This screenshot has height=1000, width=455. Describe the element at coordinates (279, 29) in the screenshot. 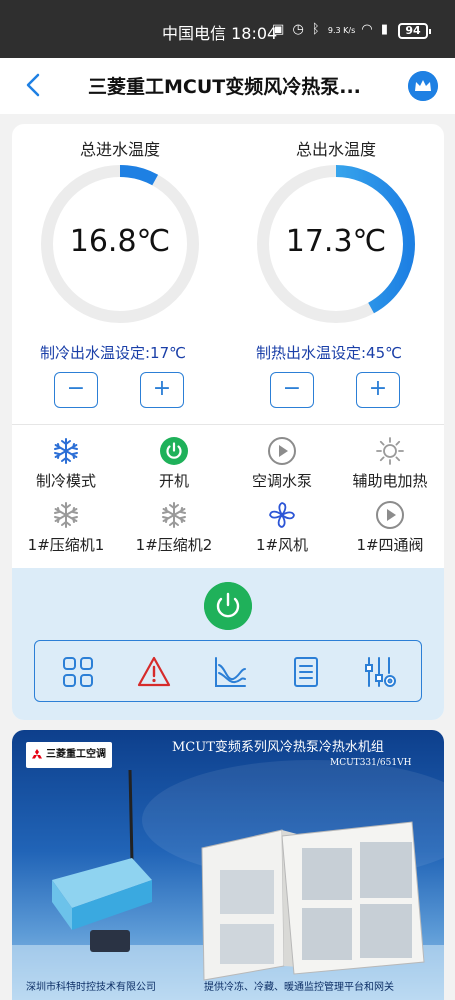

I see `nfc-icon: ▣` at that location.